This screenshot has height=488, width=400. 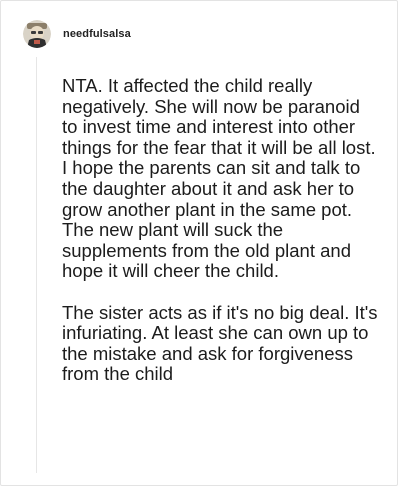 I want to click on avatar-icon, so click(x=37, y=34).